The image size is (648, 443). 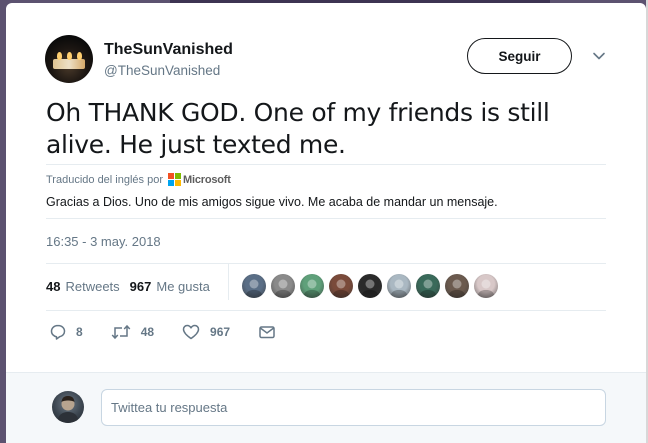 I want to click on author-display-name: TheSunVanished, so click(x=168, y=50).